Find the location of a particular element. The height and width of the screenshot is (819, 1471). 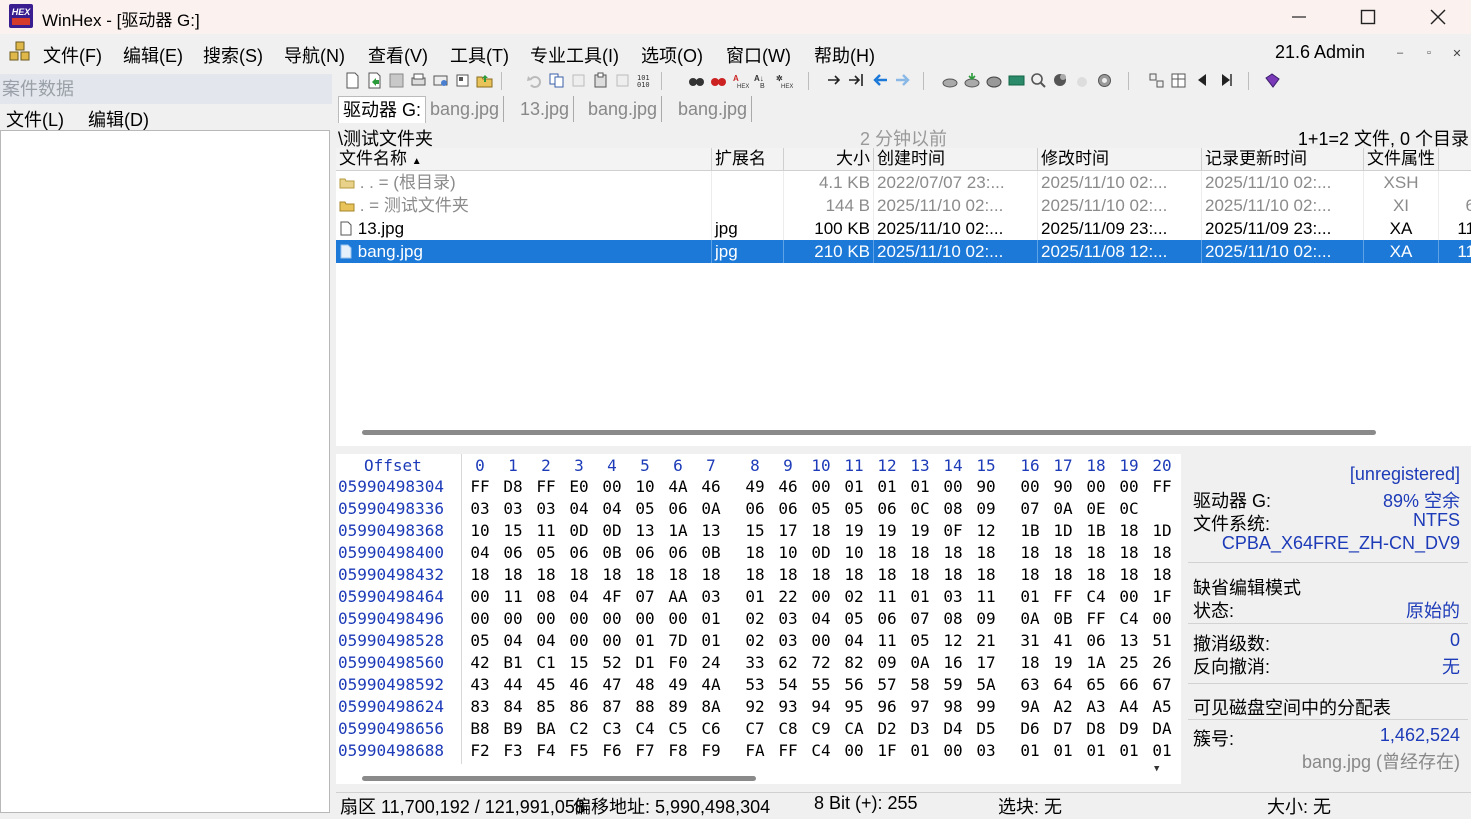

settings-icon is located at coordinates (1104, 80).